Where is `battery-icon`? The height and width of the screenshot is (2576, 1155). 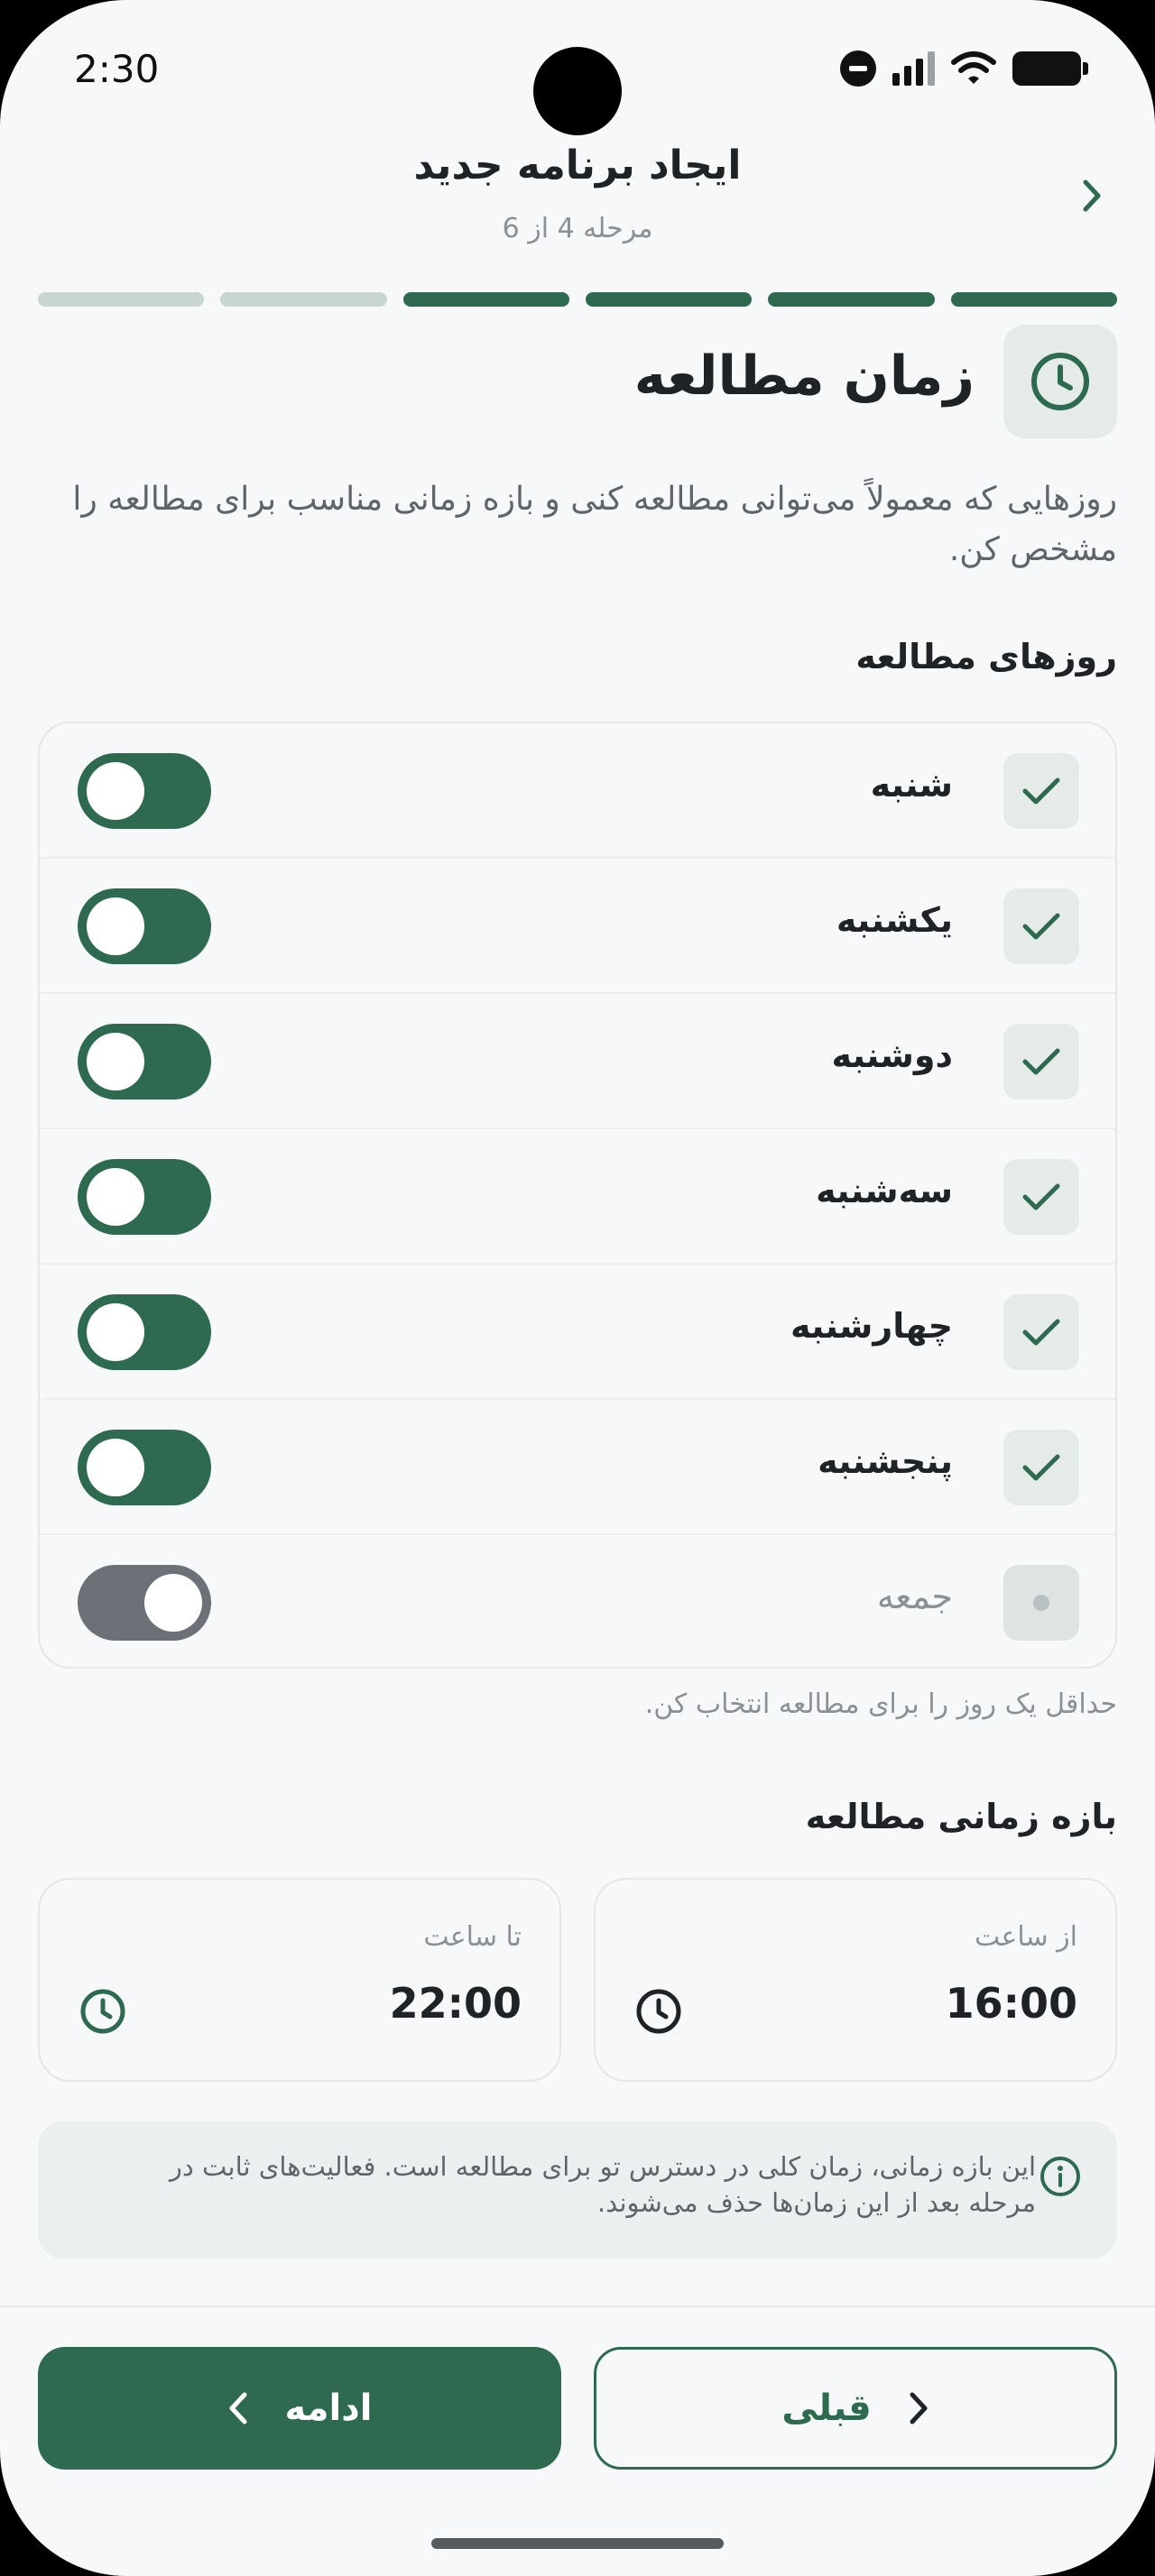
battery-icon is located at coordinates (1050, 68).